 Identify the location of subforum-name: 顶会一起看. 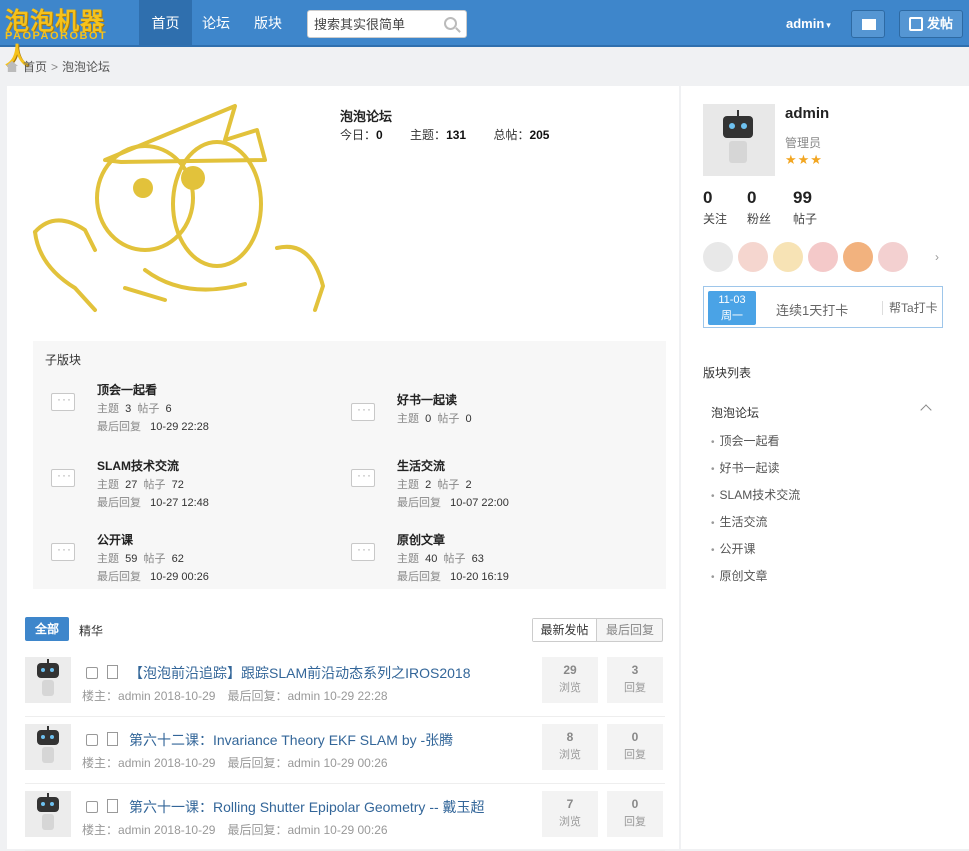
(127, 389).